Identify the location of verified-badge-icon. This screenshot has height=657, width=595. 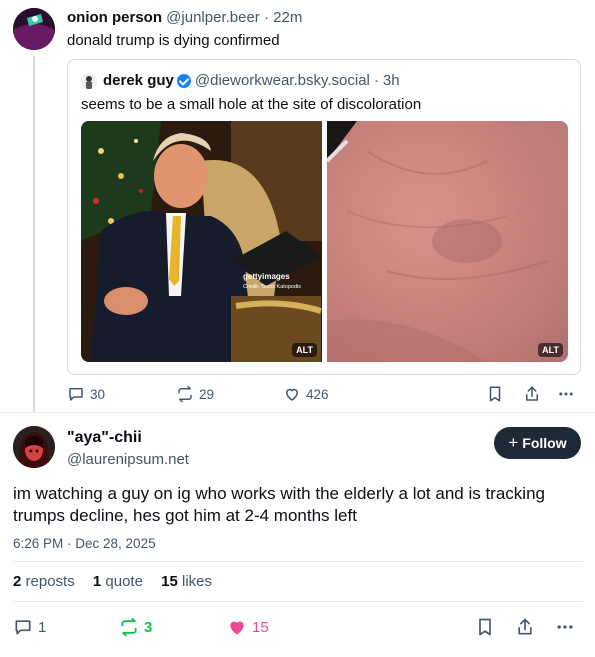
(183, 80).